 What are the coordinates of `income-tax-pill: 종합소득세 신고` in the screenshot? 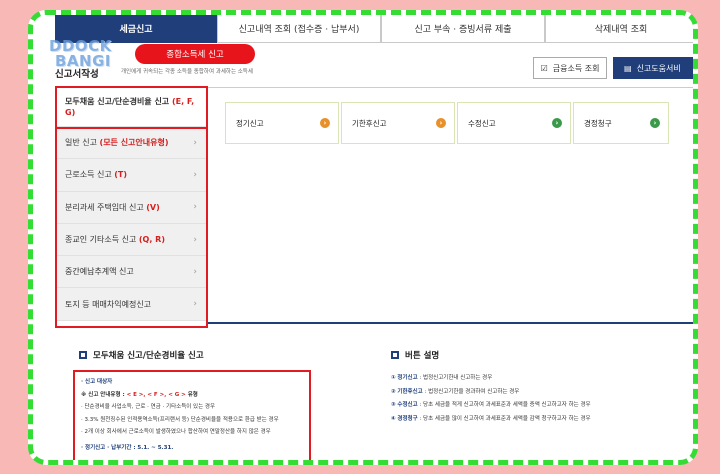 It's located at (195, 54).